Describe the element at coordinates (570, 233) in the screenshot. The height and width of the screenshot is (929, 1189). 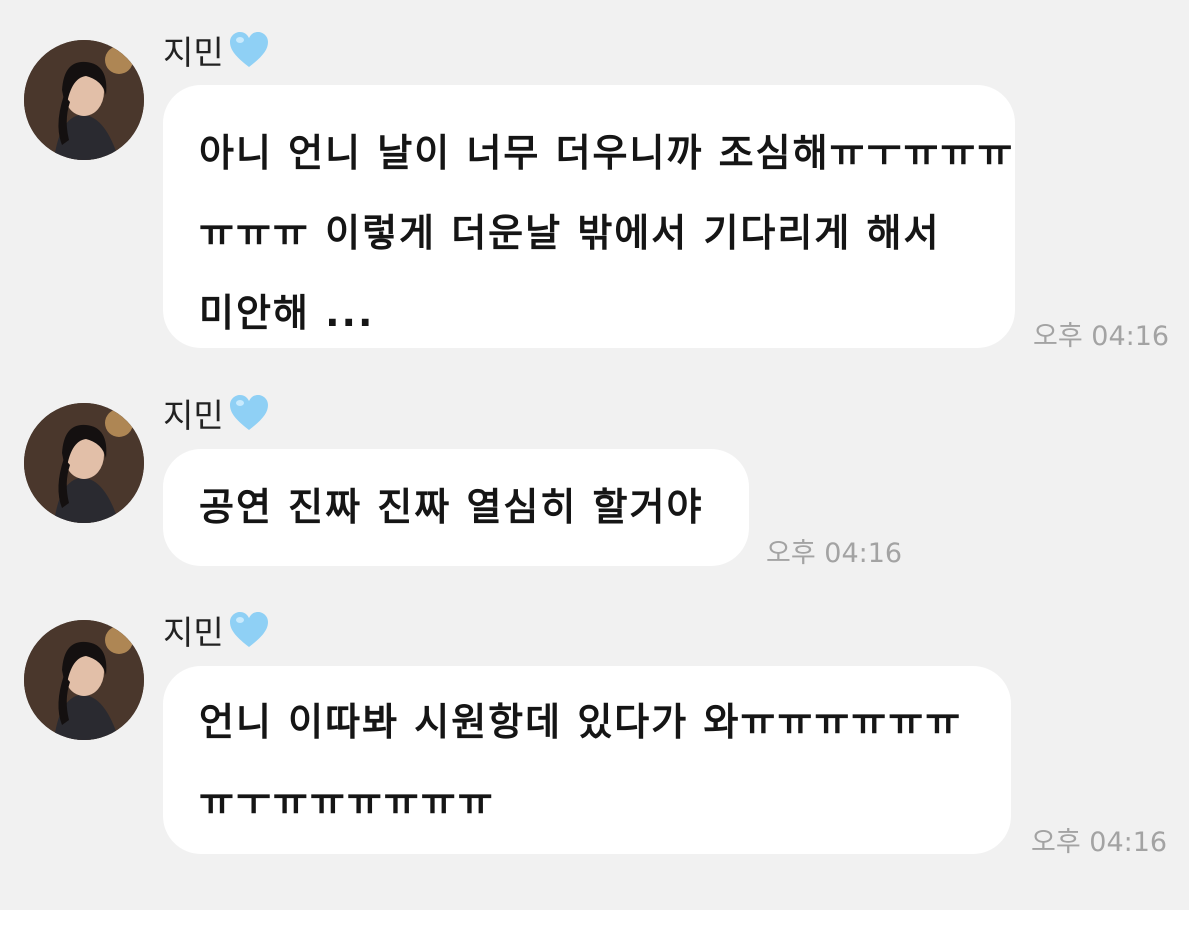
I see `message-line: ㅠㅠㅠ 이렇게 더운날 밖에서 기다리게 해서` at that location.